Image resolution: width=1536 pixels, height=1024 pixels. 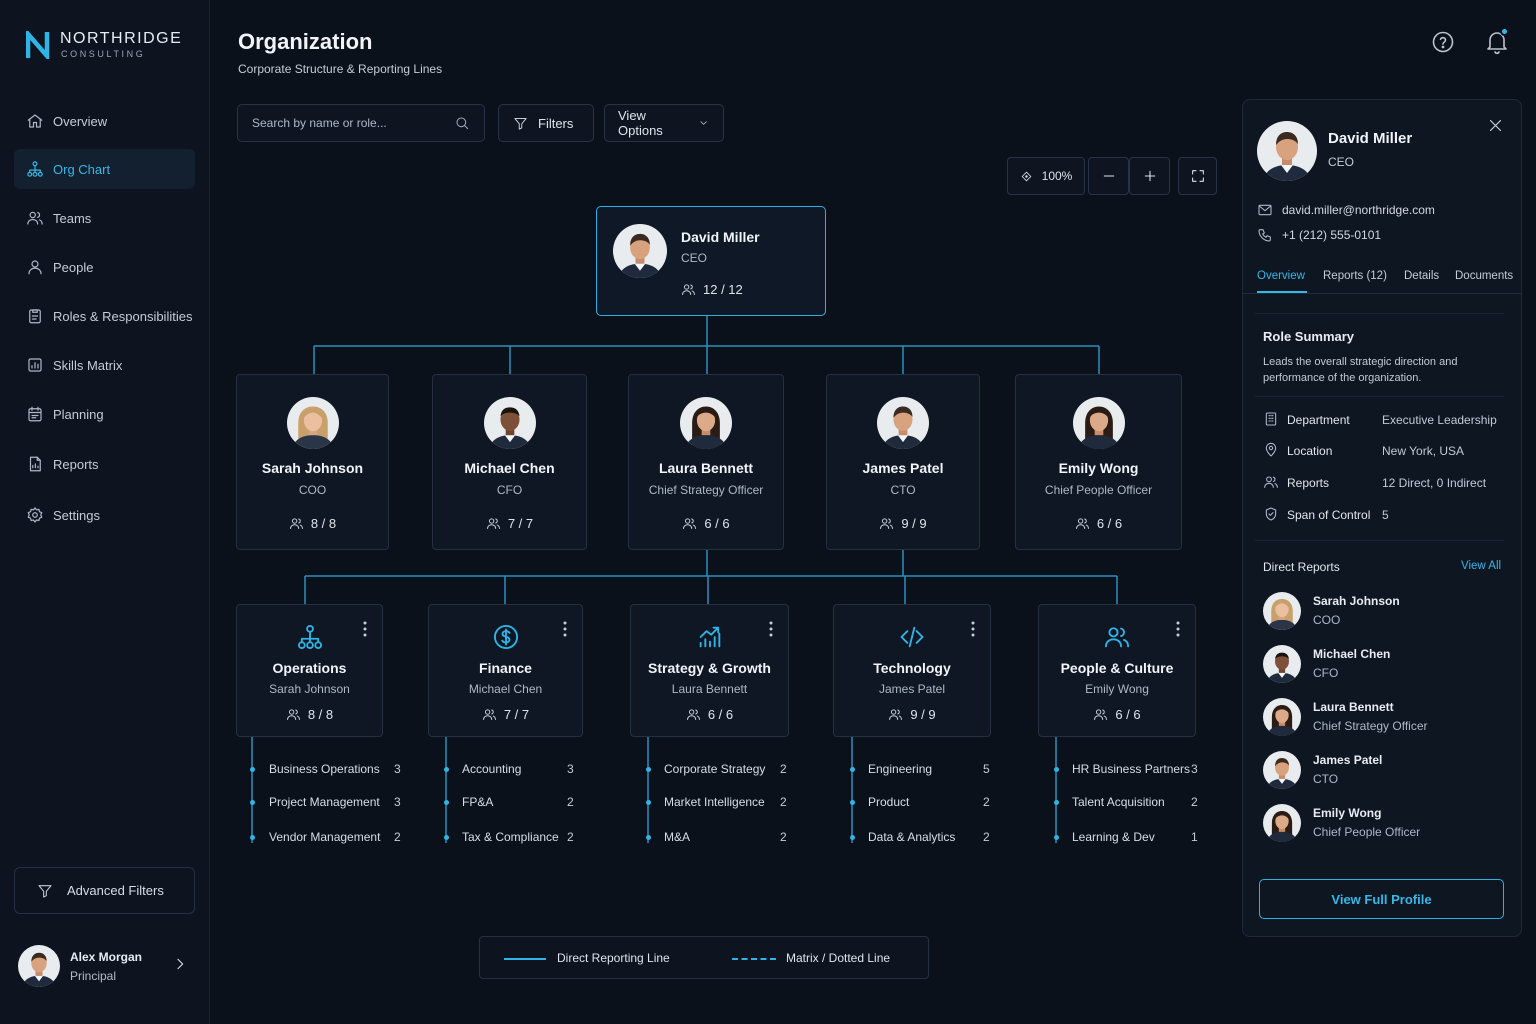 What do you see at coordinates (491, 769) in the screenshot?
I see `subteam-label: Accounting` at bounding box center [491, 769].